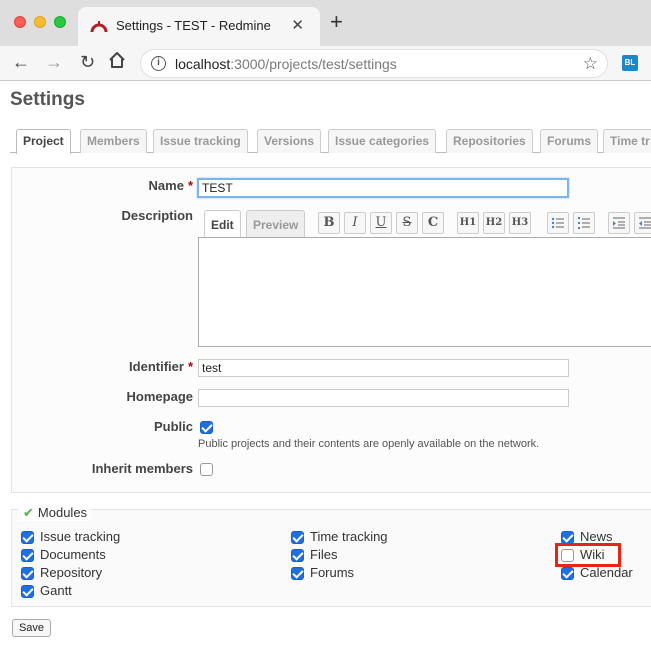 The image size is (651, 646). Describe the element at coordinates (468, 223) in the screenshot. I see `heading-1-button: H1` at that location.